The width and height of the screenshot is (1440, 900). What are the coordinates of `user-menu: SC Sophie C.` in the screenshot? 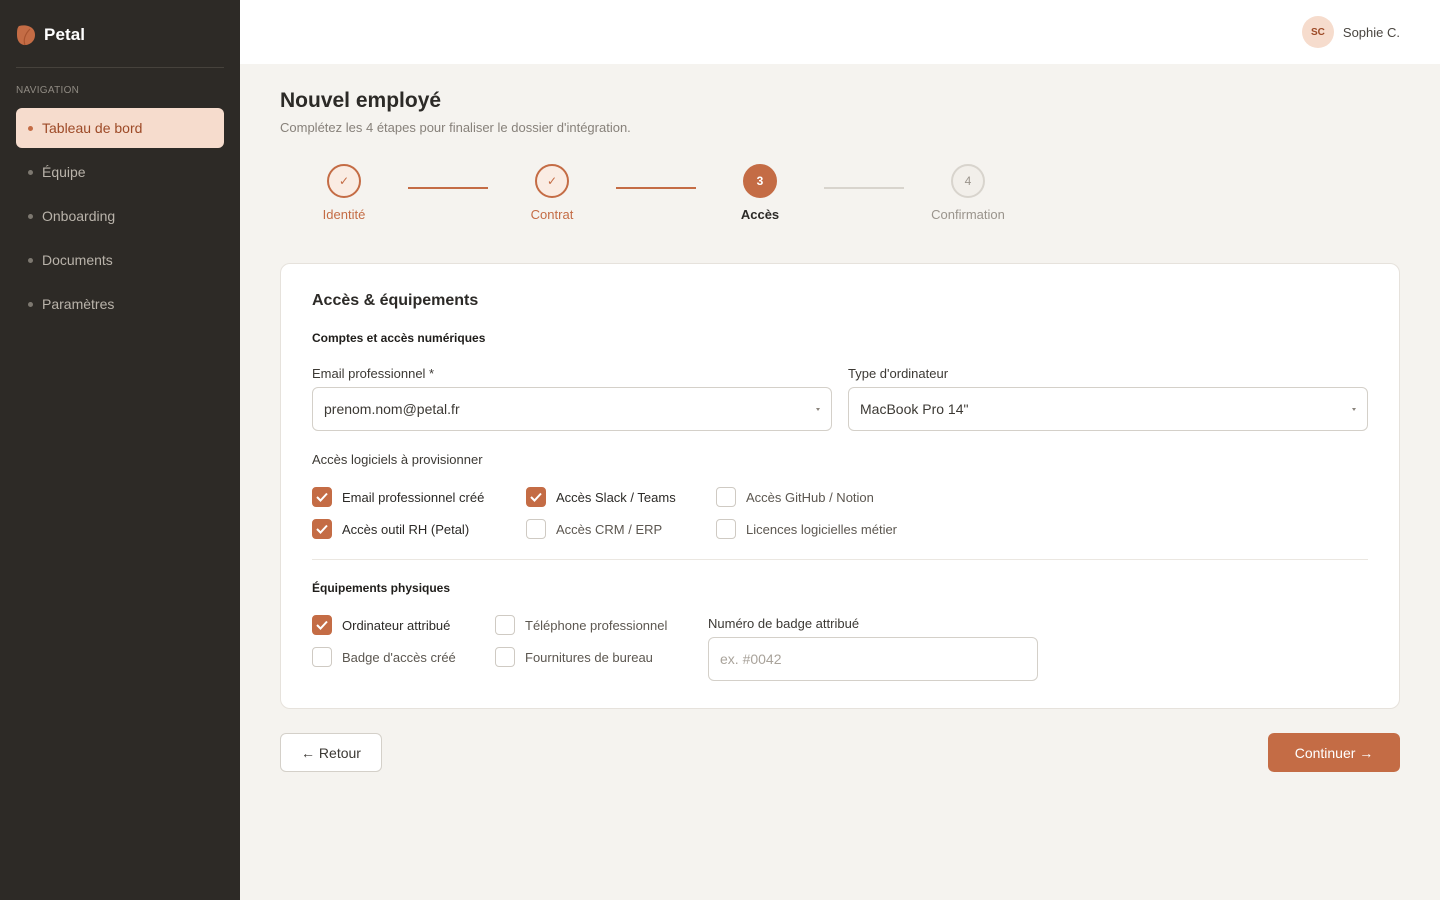 It's located at (1350, 32).